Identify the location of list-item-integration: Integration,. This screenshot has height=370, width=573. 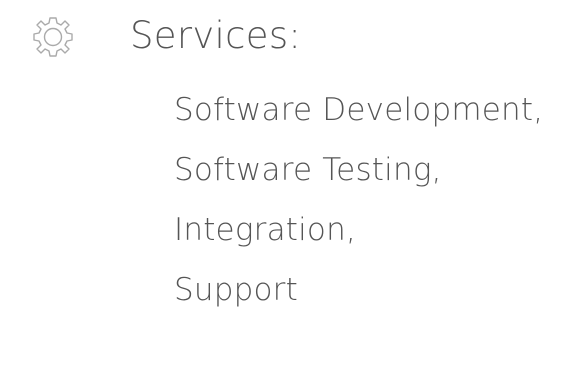
(265, 230).